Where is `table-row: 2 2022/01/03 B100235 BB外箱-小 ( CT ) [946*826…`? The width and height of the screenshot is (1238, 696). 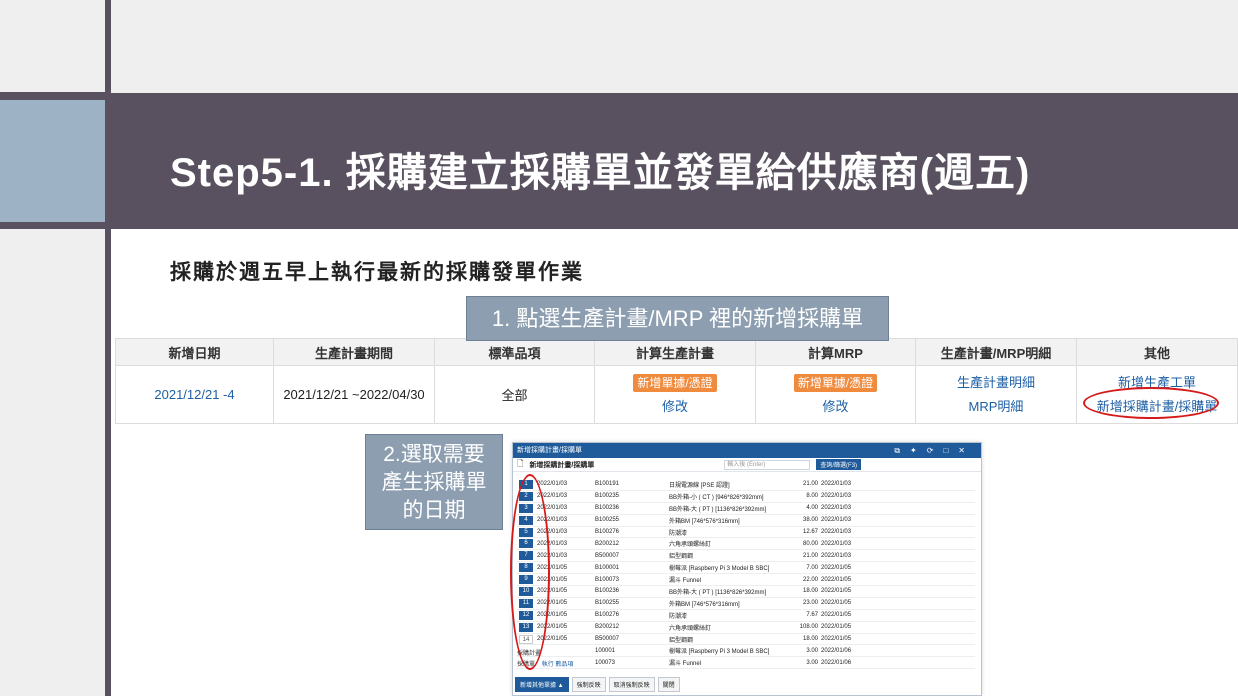
table-row: 2 2022/01/03 B100235 BB外箱-小 ( CT ) [946*826… is located at coordinates (746, 497).